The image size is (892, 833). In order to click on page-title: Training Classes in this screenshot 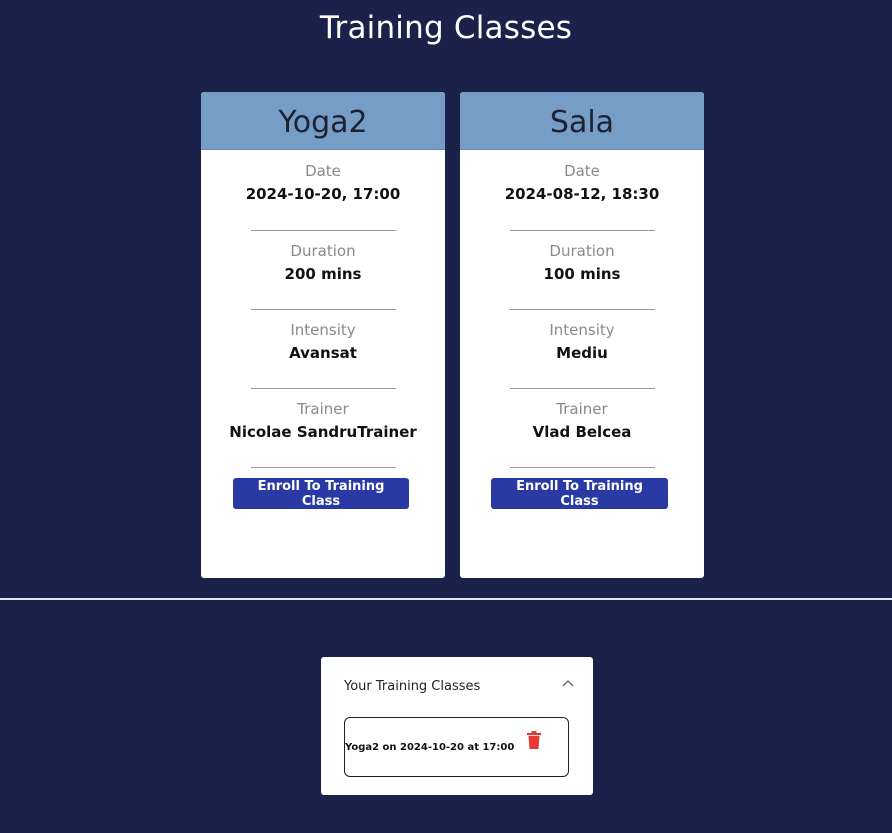, I will do `click(446, 28)`.